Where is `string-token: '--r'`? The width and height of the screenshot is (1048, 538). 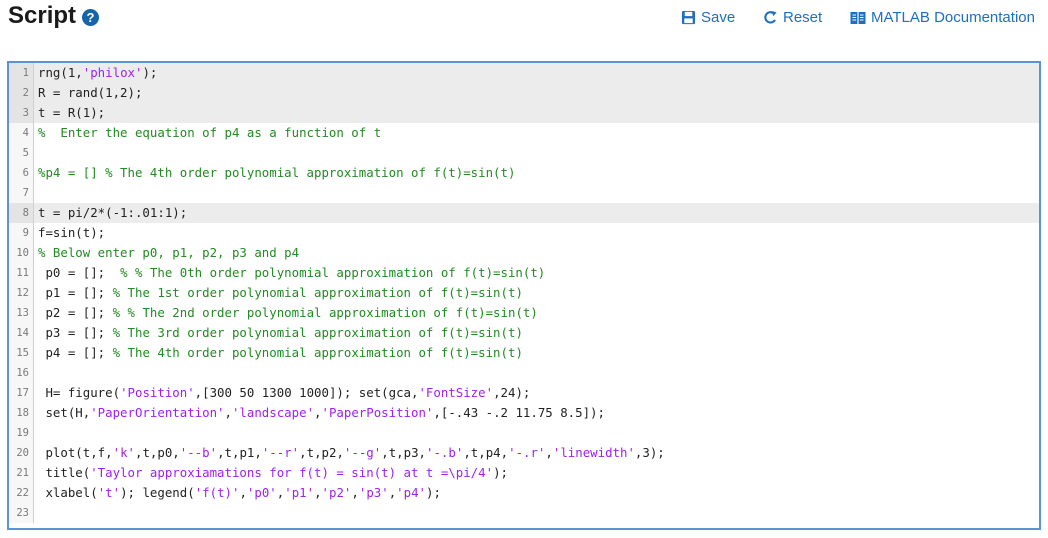
string-token: '--r' is located at coordinates (280, 452).